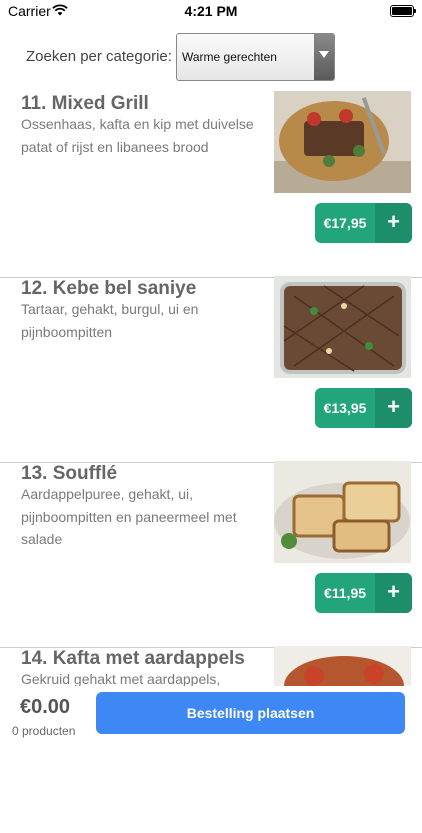  What do you see at coordinates (44, 731) in the screenshot?
I see `cart-count: 0 producten` at bounding box center [44, 731].